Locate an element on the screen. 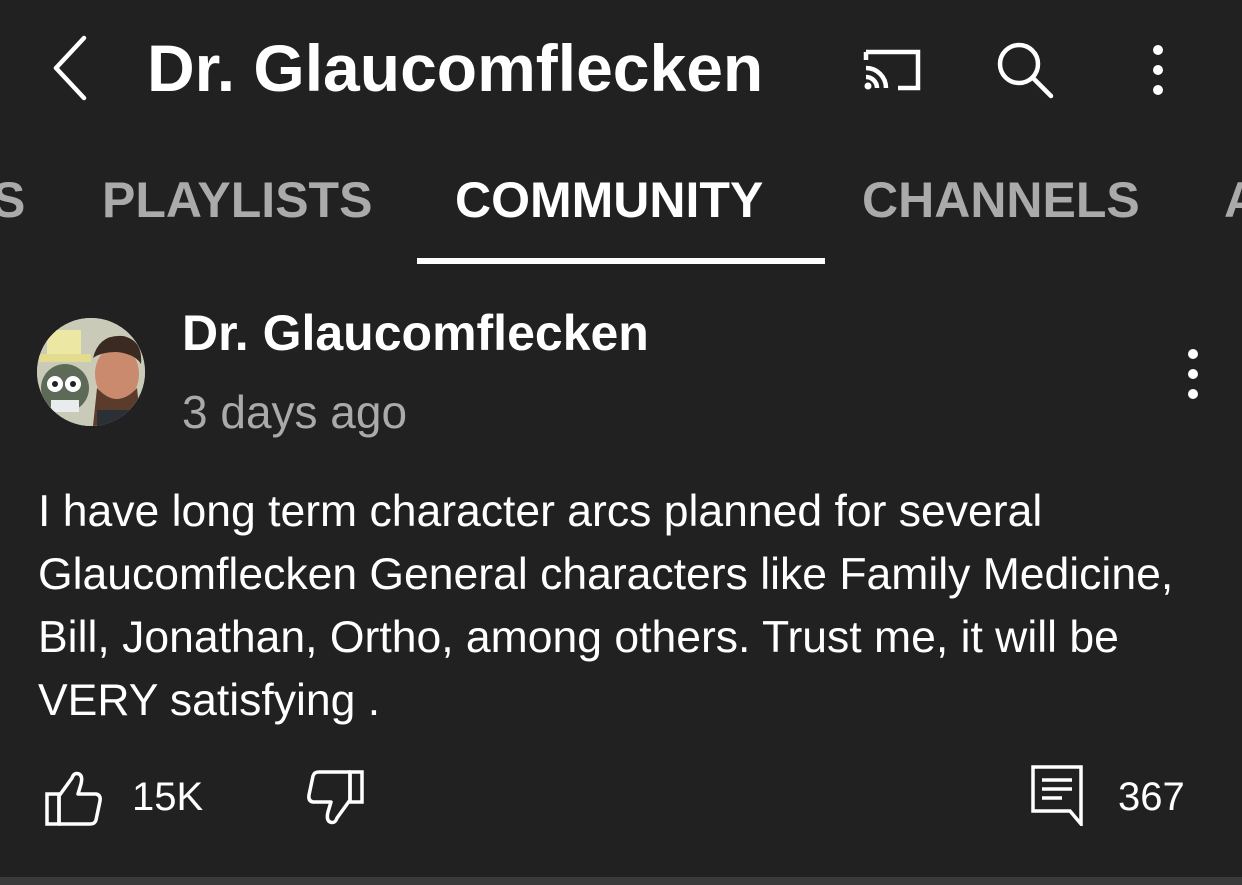 This screenshot has height=885, width=1242. tab-community: COMMUNITY is located at coordinates (609, 200).